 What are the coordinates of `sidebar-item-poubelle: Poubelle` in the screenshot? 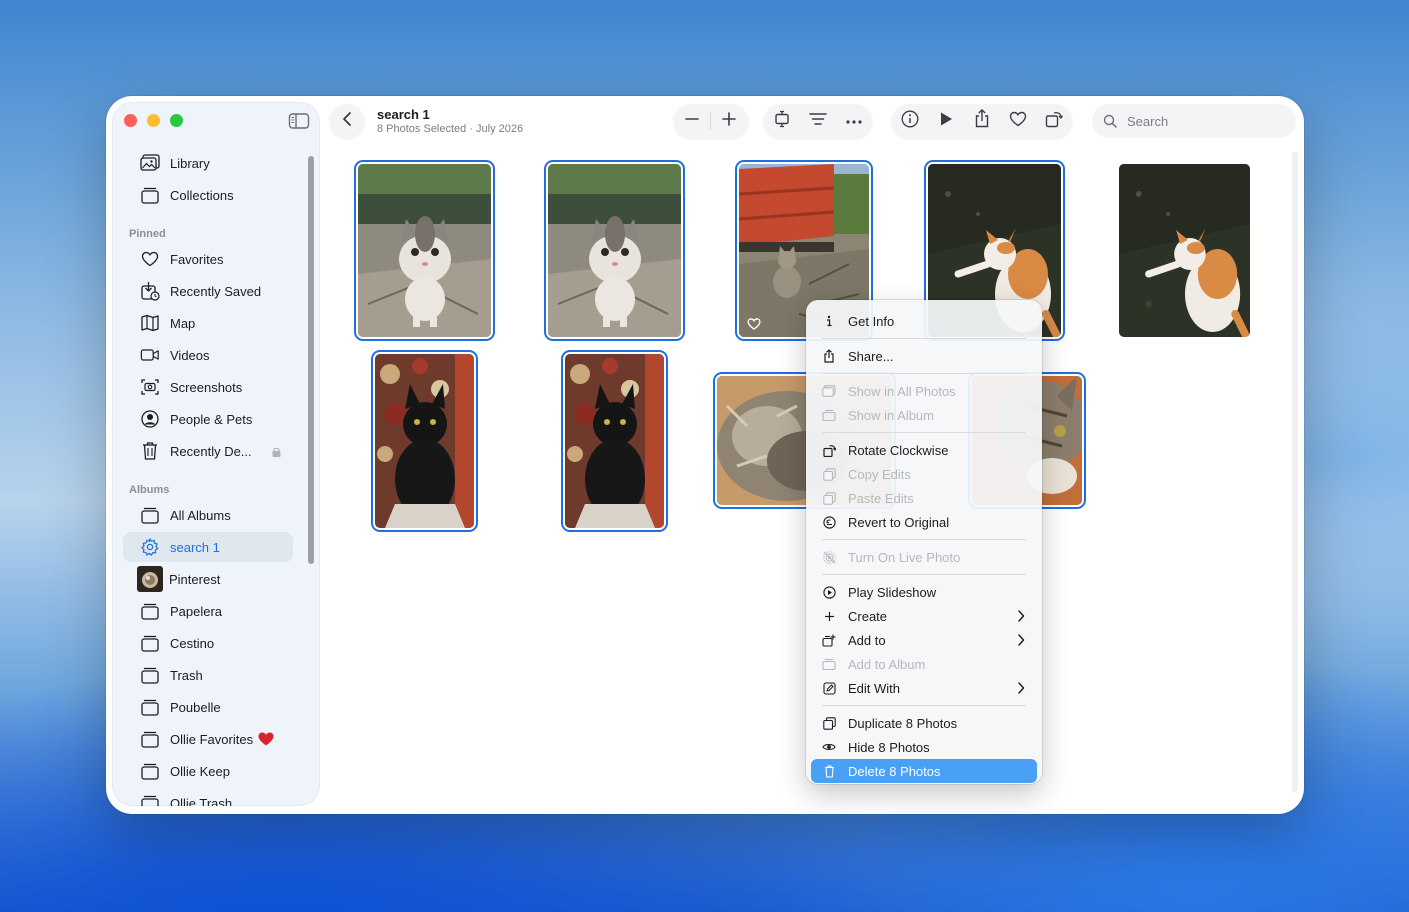 It's located at (208, 707).